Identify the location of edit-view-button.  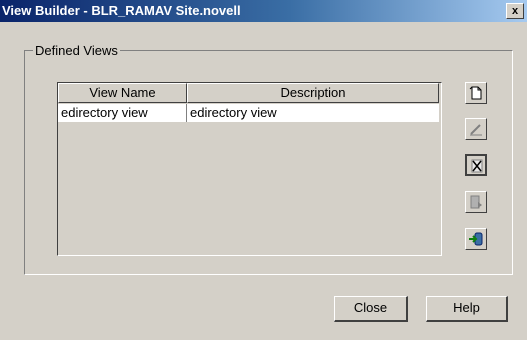
(476, 129).